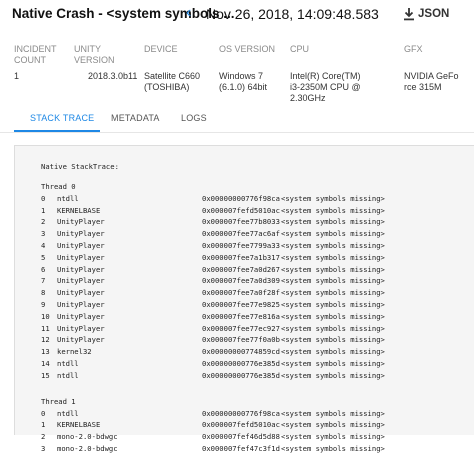  I want to click on json-download-button: JSON, so click(426, 14).